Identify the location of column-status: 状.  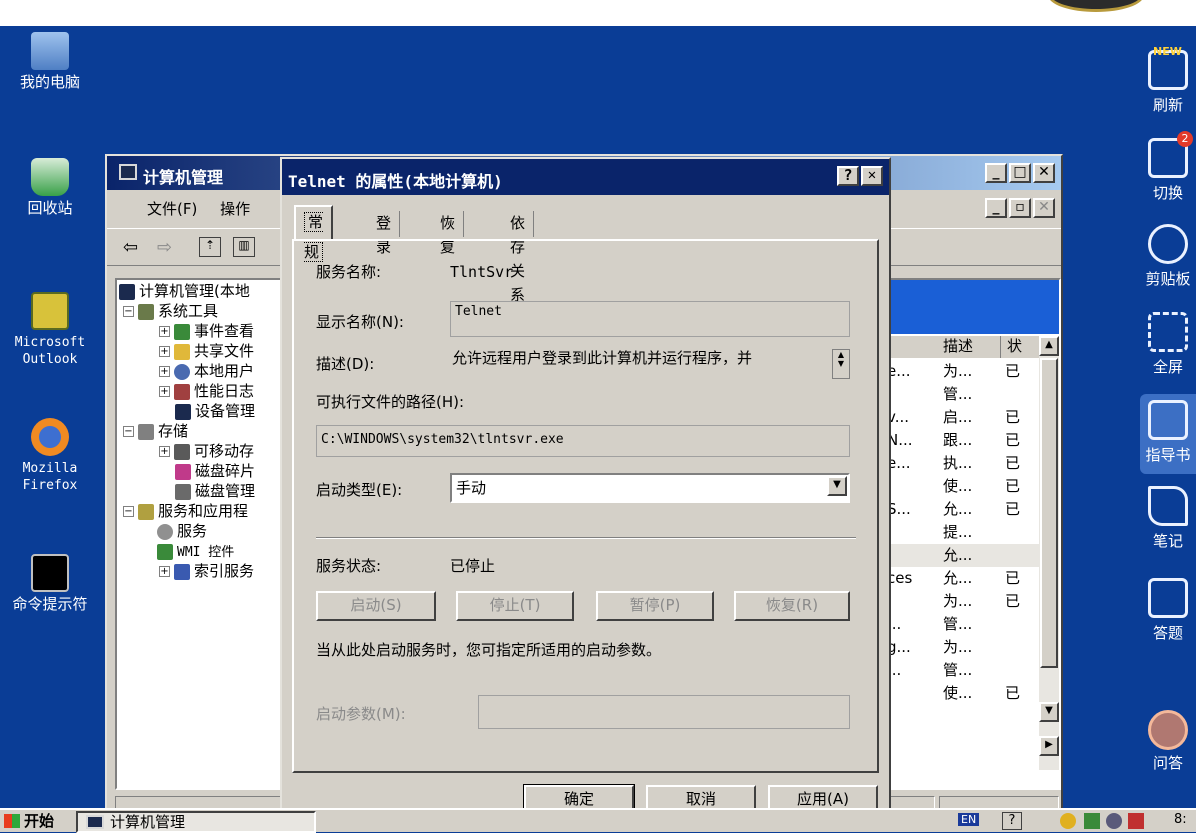
(1021, 347).